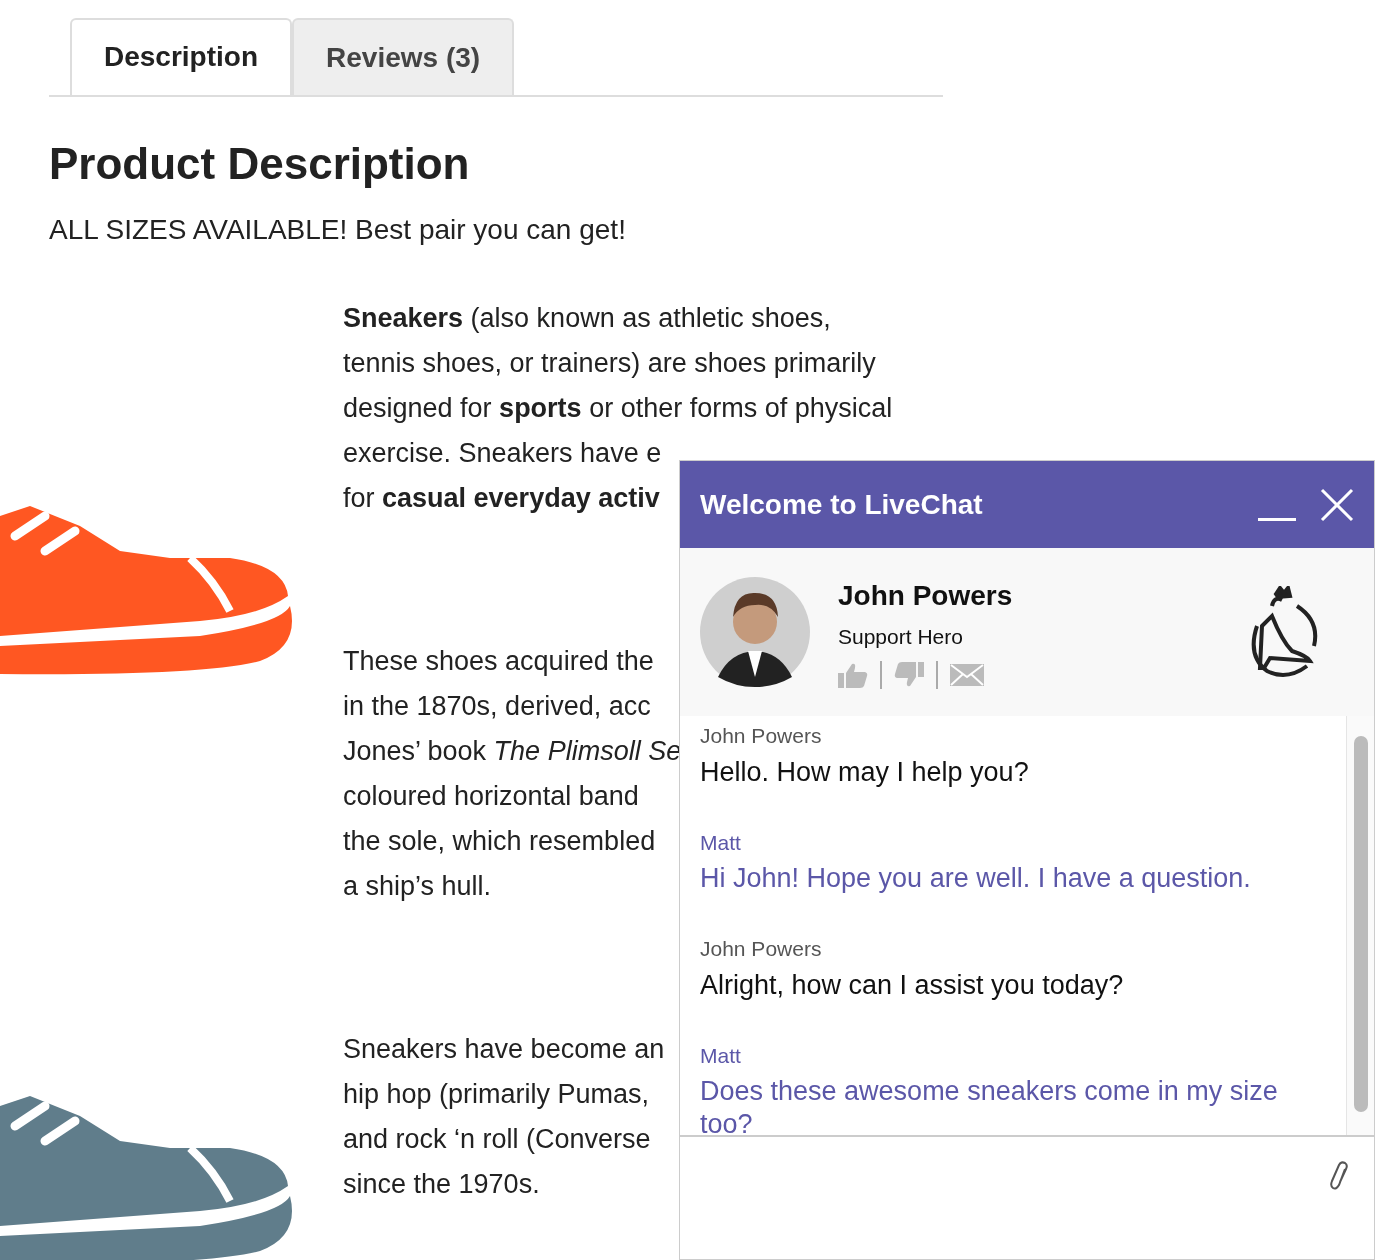  I want to click on envelope-icon, so click(967, 674).